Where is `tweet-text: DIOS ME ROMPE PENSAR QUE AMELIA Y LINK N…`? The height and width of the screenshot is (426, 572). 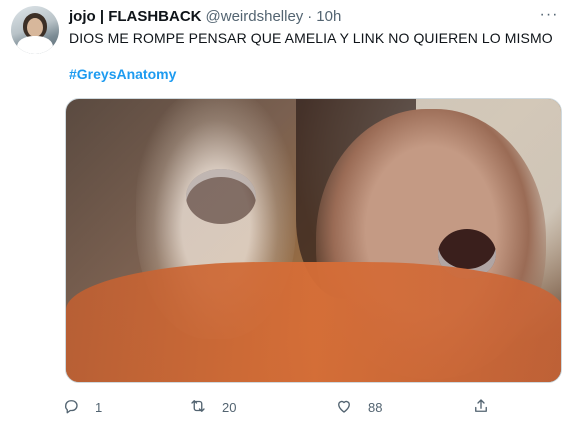 tweet-text: DIOS ME ROMPE PENSAR QUE AMELIA Y LINK N… is located at coordinates (311, 38).